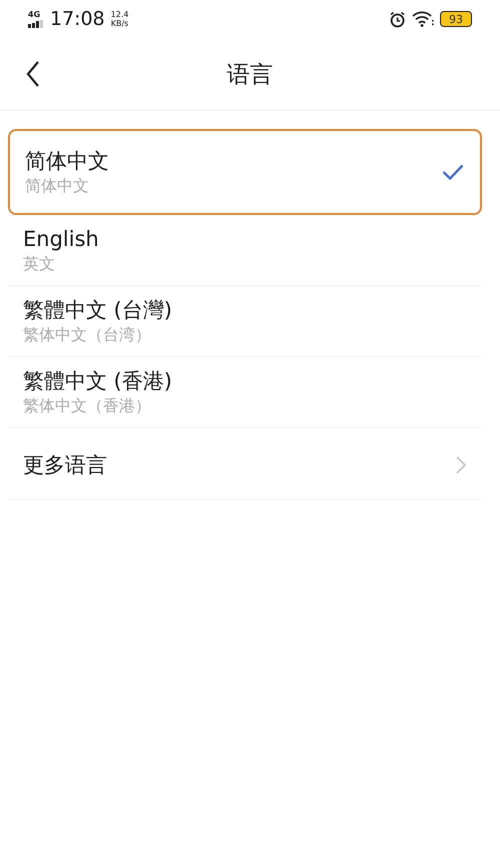  What do you see at coordinates (87, 406) in the screenshot?
I see `language-subtitle: 繁体中文（香港）` at bounding box center [87, 406].